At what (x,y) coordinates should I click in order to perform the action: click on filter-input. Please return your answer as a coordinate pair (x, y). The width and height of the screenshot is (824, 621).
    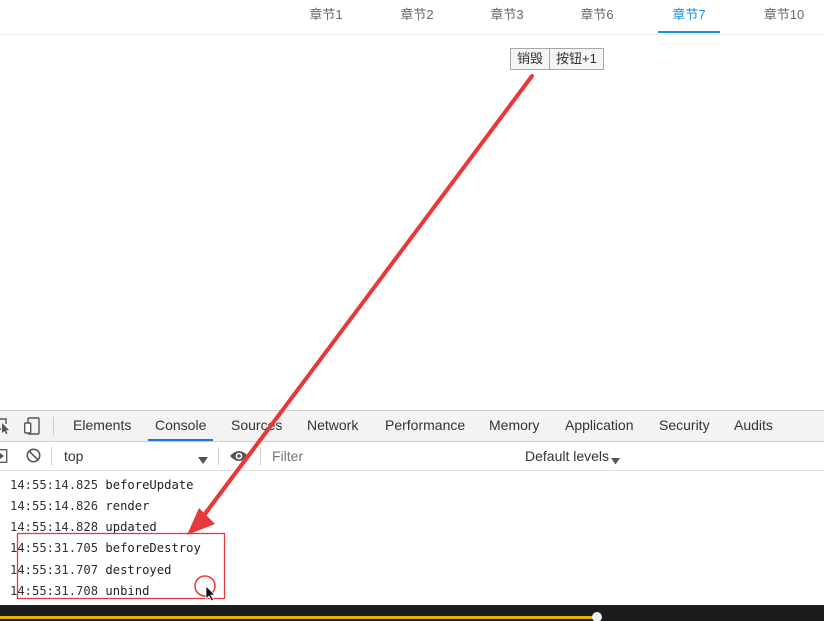
    Looking at the image, I should click on (387, 456).